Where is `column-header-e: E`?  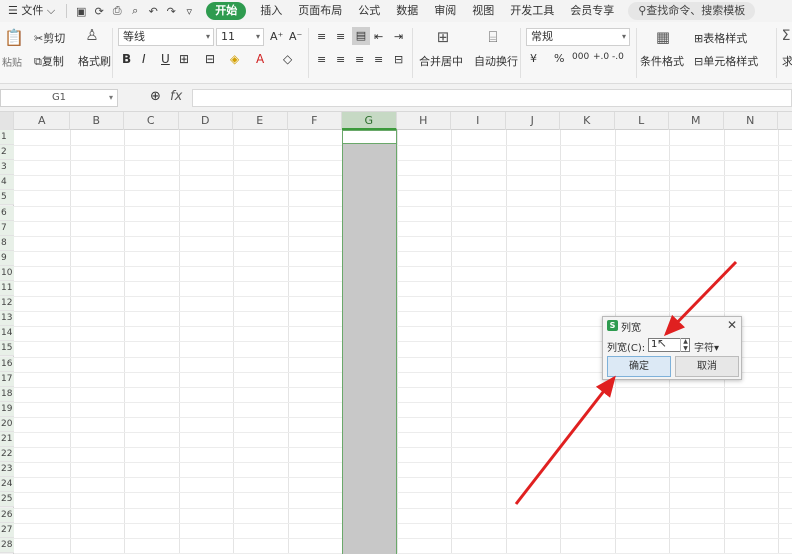
column-header-e: E is located at coordinates (260, 121).